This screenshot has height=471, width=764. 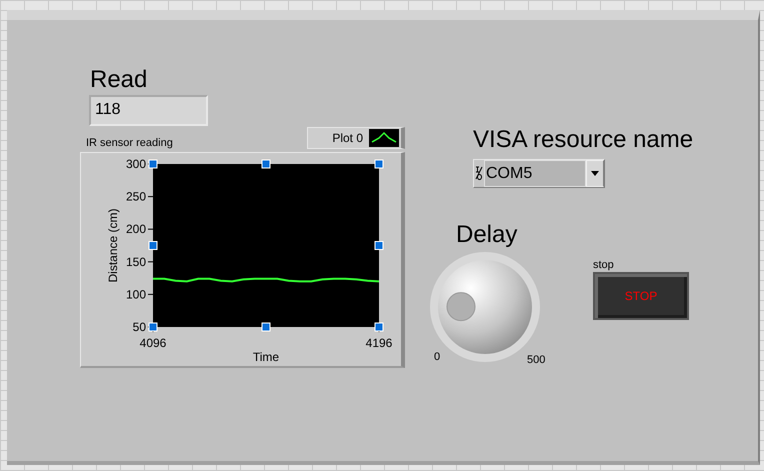 I want to click on legend-label: Plot 0, so click(x=347, y=138).